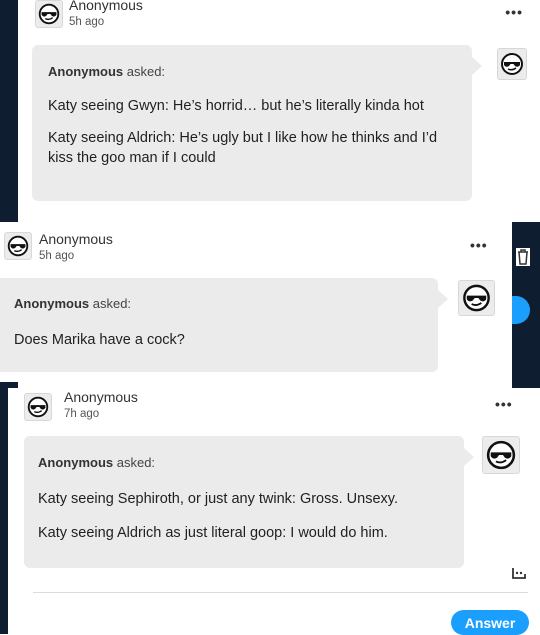 This screenshot has height=635, width=540. I want to click on post-time: 7h ago, so click(82, 414).